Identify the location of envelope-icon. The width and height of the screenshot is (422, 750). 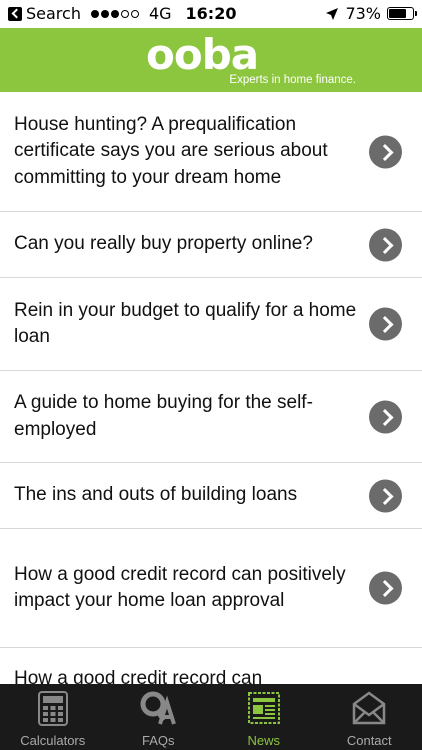
(369, 708).